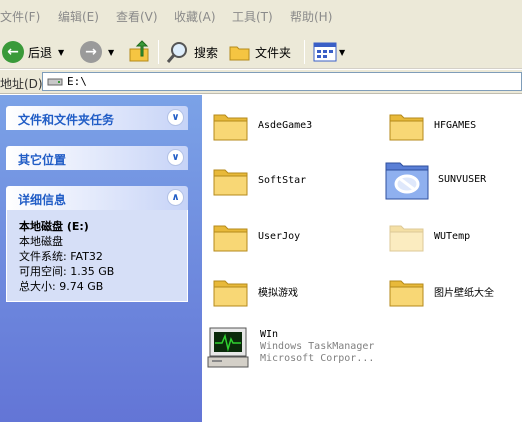  I want to click on item-name: WUTemp, so click(452, 236).